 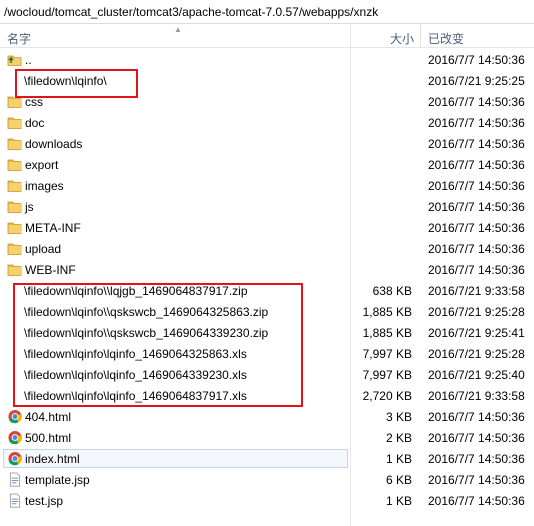 I want to click on column-name-header: 名字, so click(x=19, y=38).